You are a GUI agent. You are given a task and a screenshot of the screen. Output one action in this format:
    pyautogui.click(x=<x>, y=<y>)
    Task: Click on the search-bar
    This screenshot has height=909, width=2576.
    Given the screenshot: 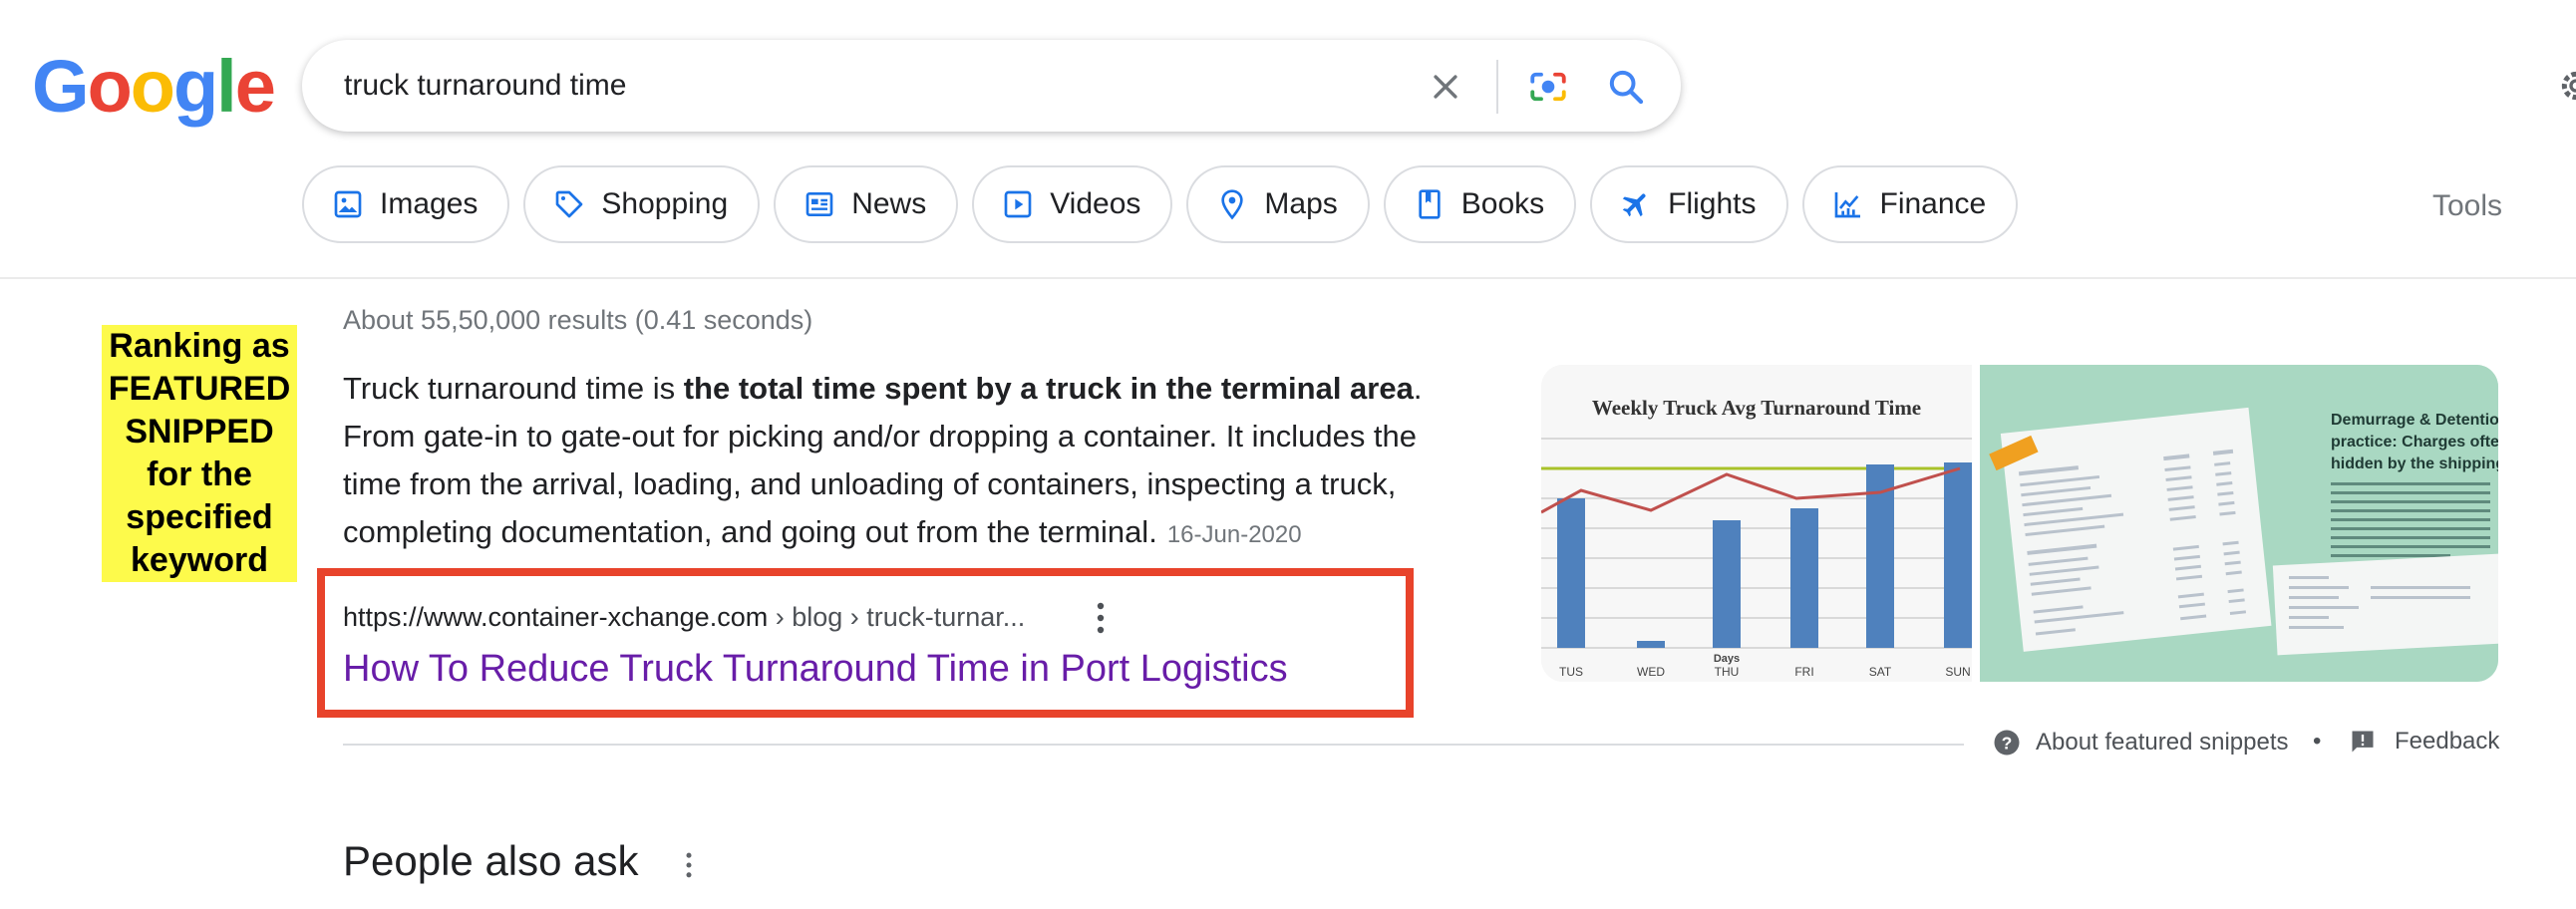 What is the action you would take?
    pyautogui.click(x=991, y=86)
    